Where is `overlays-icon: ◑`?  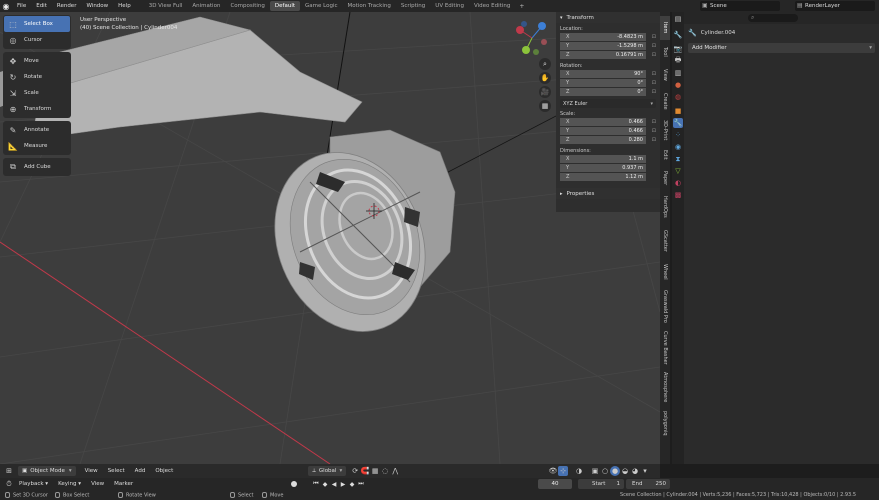
overlays-icon: ◑ is located at coordinates (579, 471).